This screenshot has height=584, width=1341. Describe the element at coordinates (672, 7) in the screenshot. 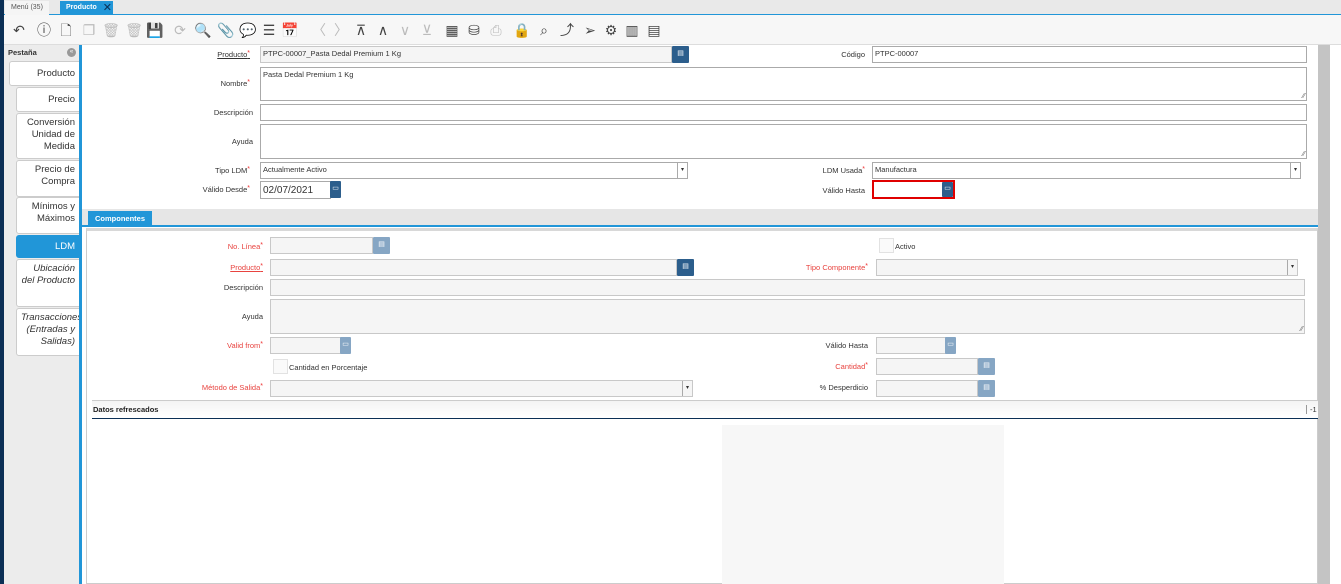

I see `window-tabbar: Menú (35) Producto ✕` at that location.